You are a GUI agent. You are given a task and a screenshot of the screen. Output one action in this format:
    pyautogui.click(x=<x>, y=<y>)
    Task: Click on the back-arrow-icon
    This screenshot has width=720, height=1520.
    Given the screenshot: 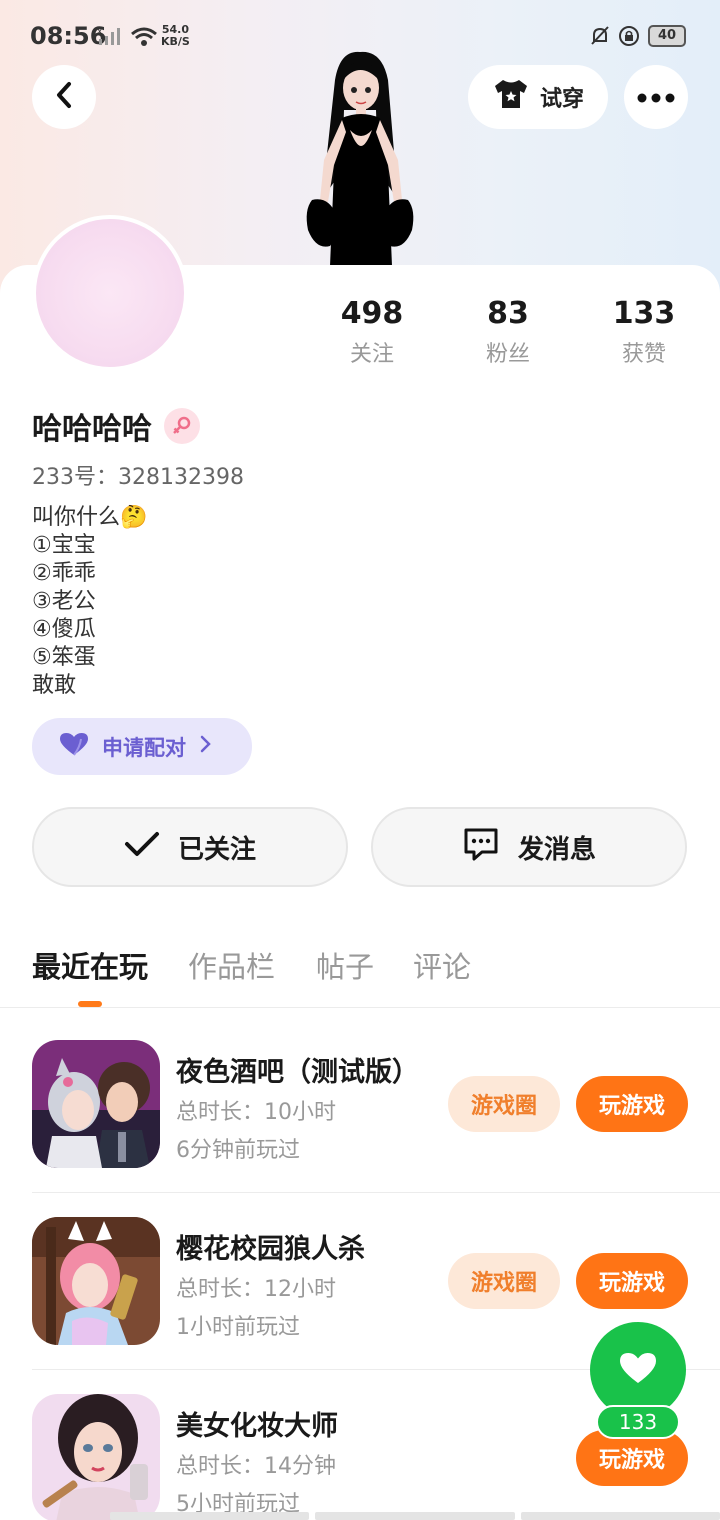 What is the action you would take?
    pyautogui.click(x=64, y=97)
    